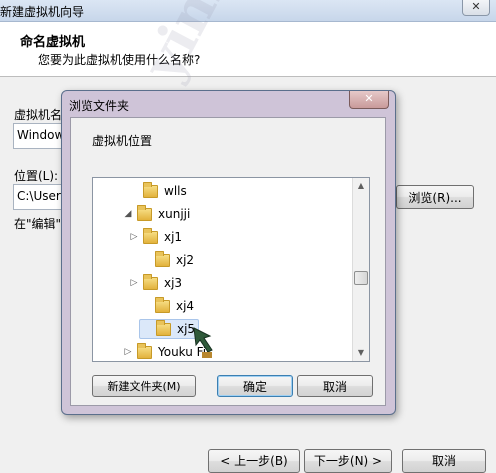 The width and height of the screenshot is (496, 473). Describe the element at coordinates (361, 353) in the screenshot. I see `scroll-down-icon: ▼` at that location.